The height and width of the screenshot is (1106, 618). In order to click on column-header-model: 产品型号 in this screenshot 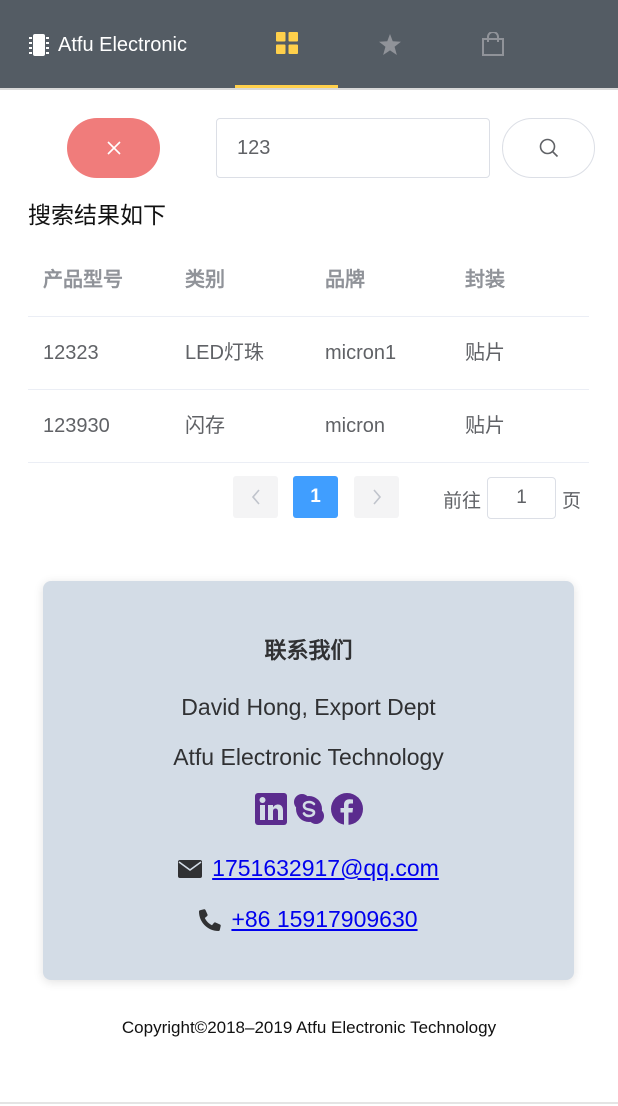, I will do `click(83, 280)`.